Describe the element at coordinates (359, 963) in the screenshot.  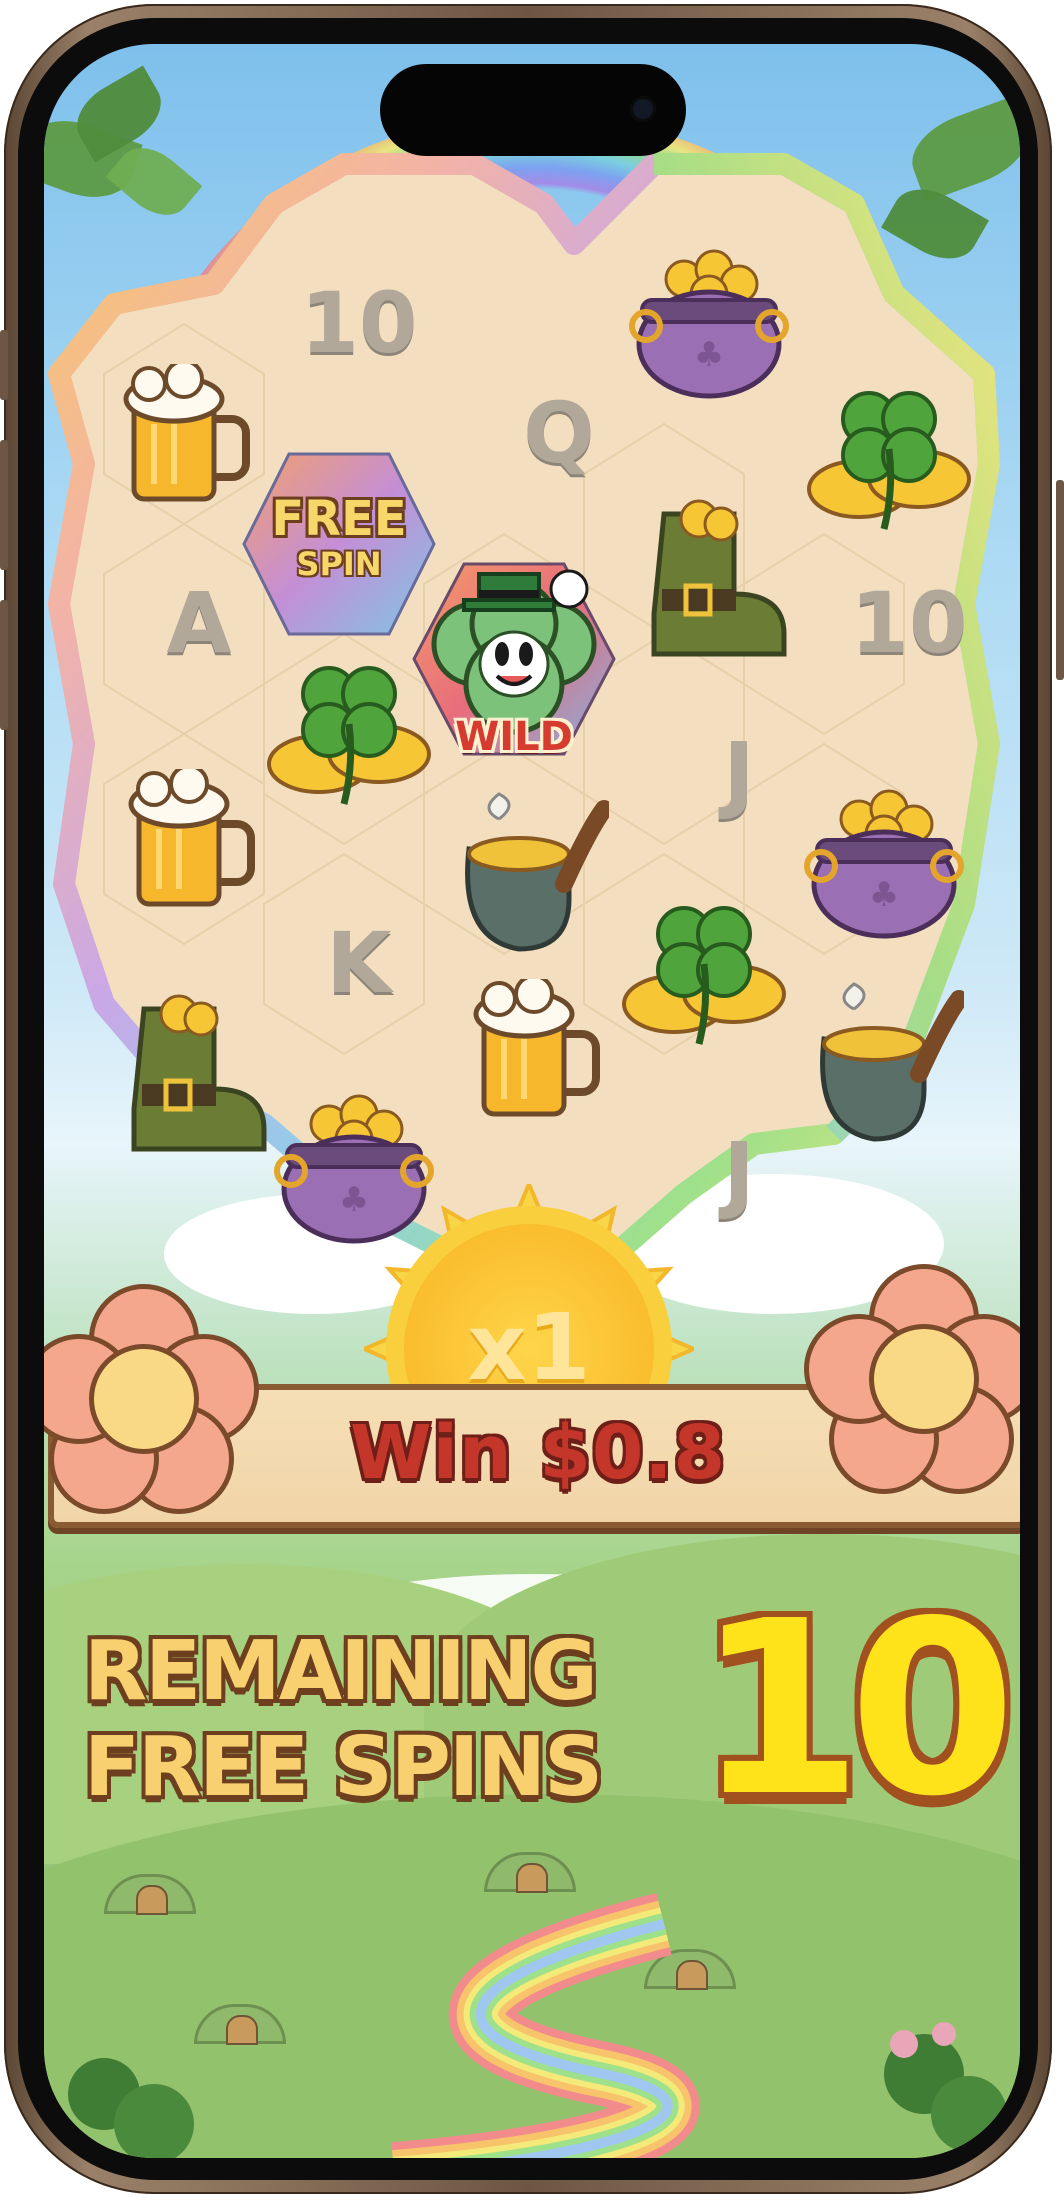
I see `symbol-k: K` at that location.